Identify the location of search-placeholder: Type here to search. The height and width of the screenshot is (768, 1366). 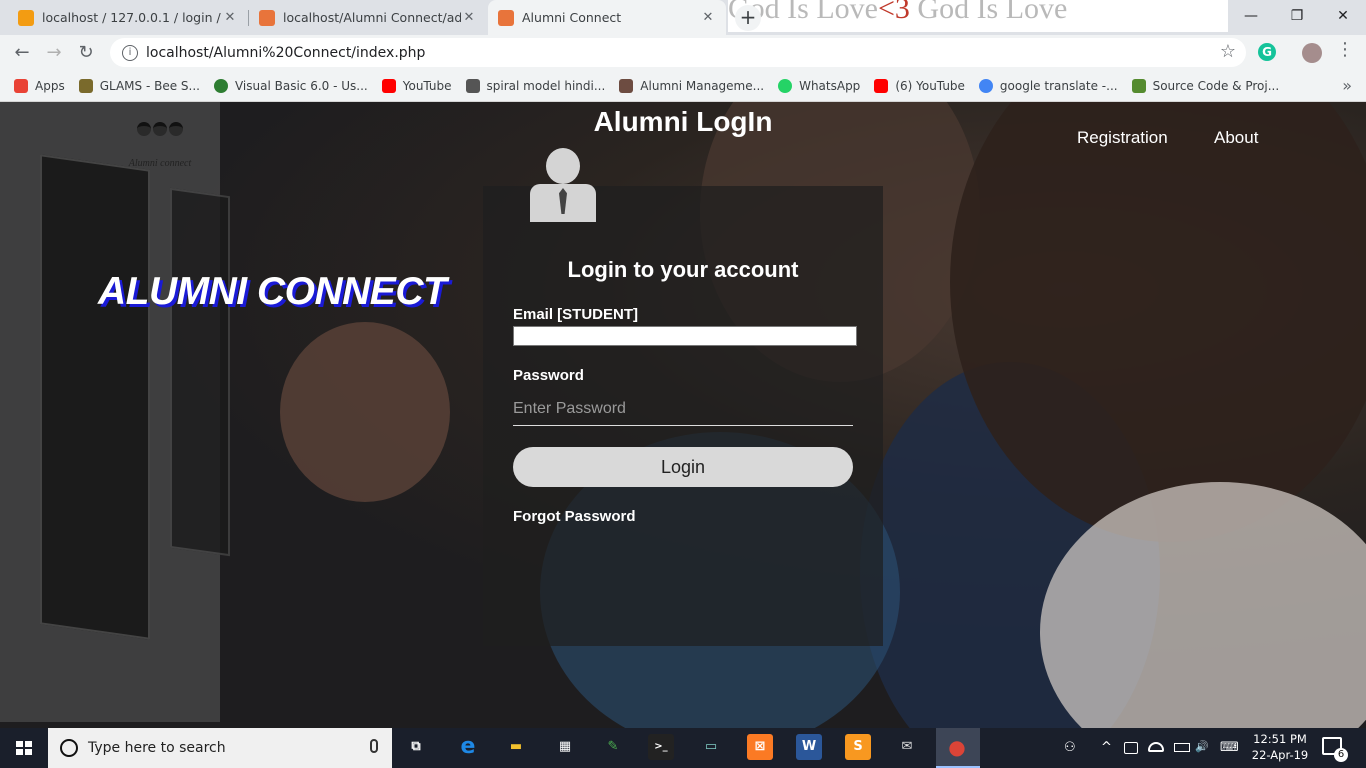
(157, 748).